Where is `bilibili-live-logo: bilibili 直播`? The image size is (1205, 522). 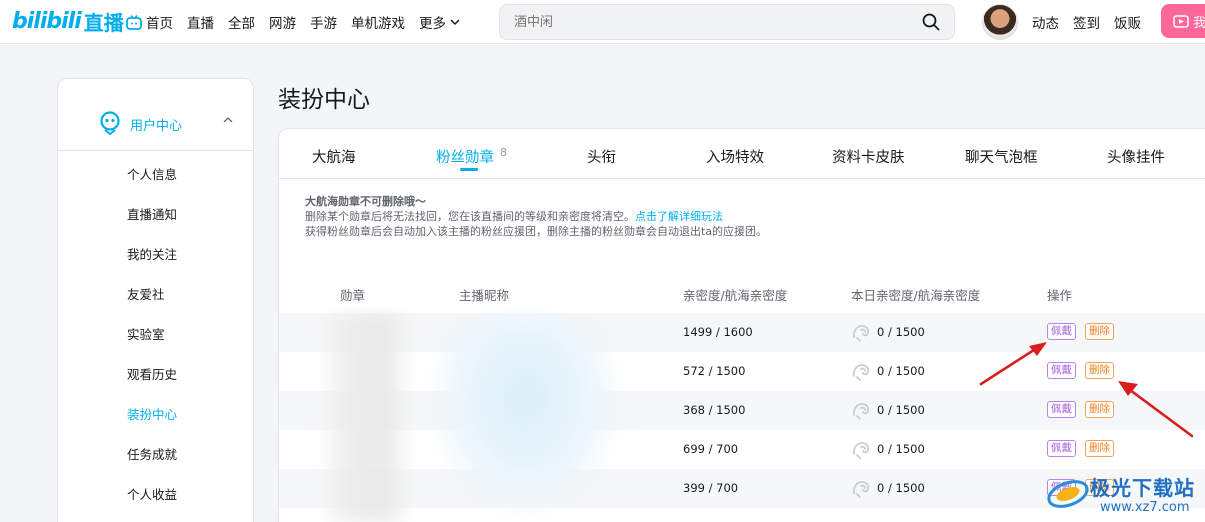
bilibili-live-logo: bilibili 直播 is located at coordinates (68, 21).